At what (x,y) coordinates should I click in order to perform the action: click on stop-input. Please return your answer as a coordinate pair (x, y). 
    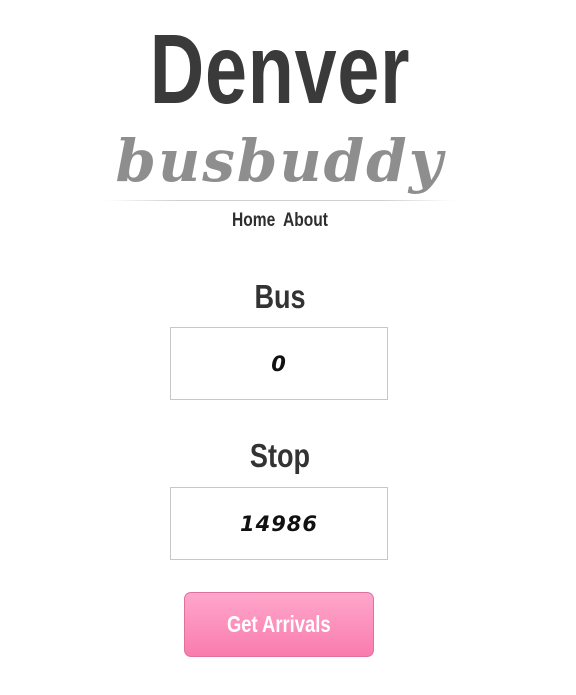
    Looking at the image, I should click on (279, 523).